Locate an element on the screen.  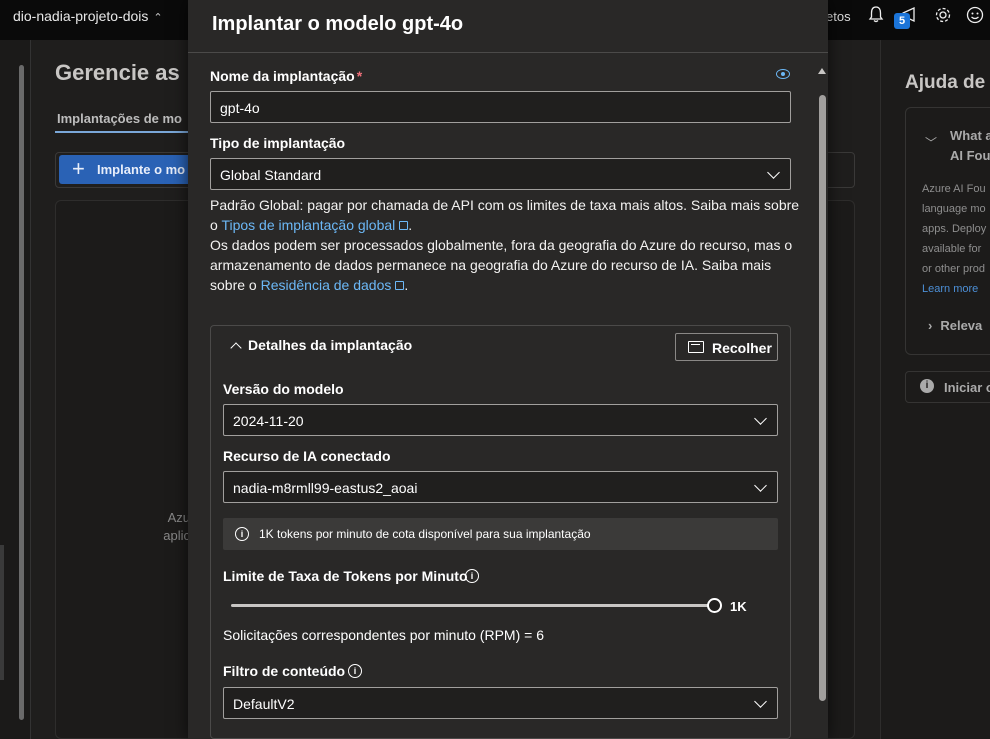
help-start-label: Iniciar o is located at coordinates (967, 387).